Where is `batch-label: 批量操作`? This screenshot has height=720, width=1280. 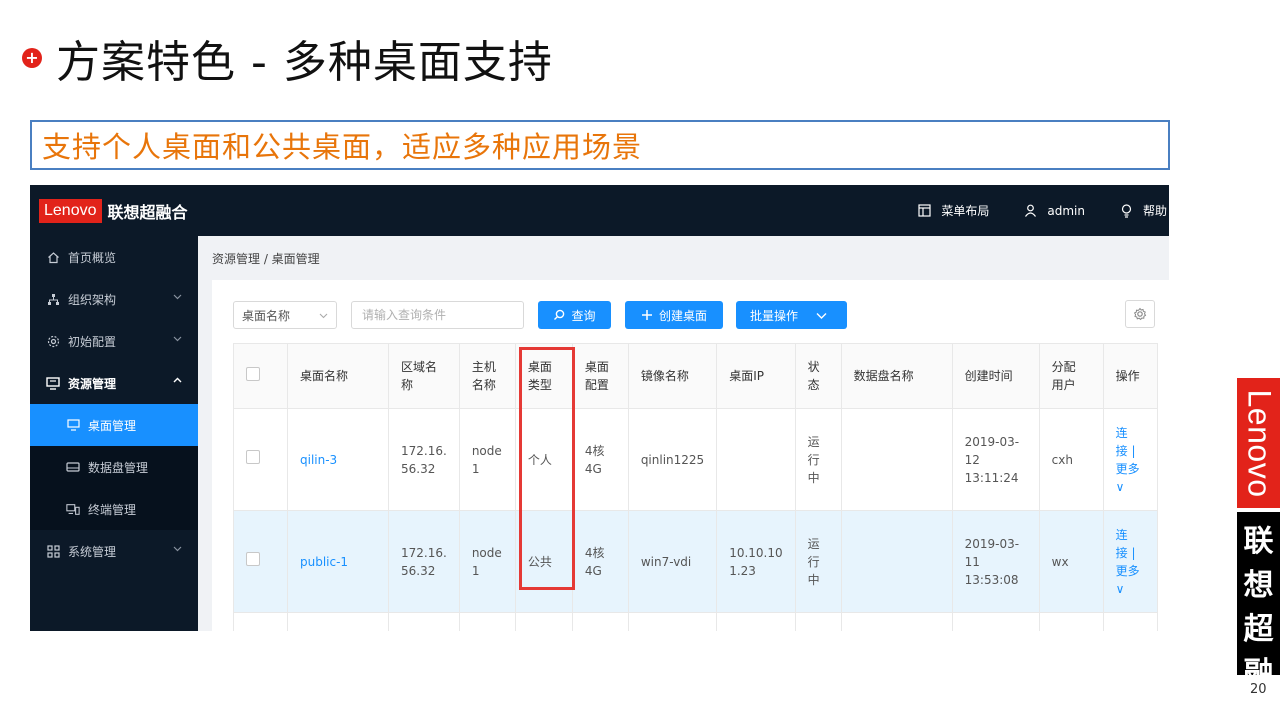 batch-label: 批量操作 is located at coordinates (774, 315).